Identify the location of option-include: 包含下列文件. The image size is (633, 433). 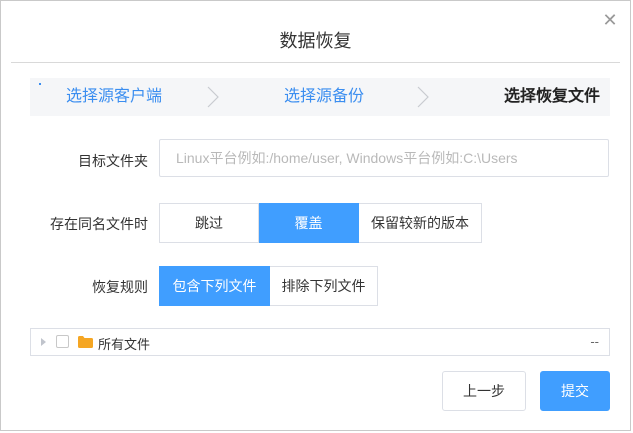
(214, 286).